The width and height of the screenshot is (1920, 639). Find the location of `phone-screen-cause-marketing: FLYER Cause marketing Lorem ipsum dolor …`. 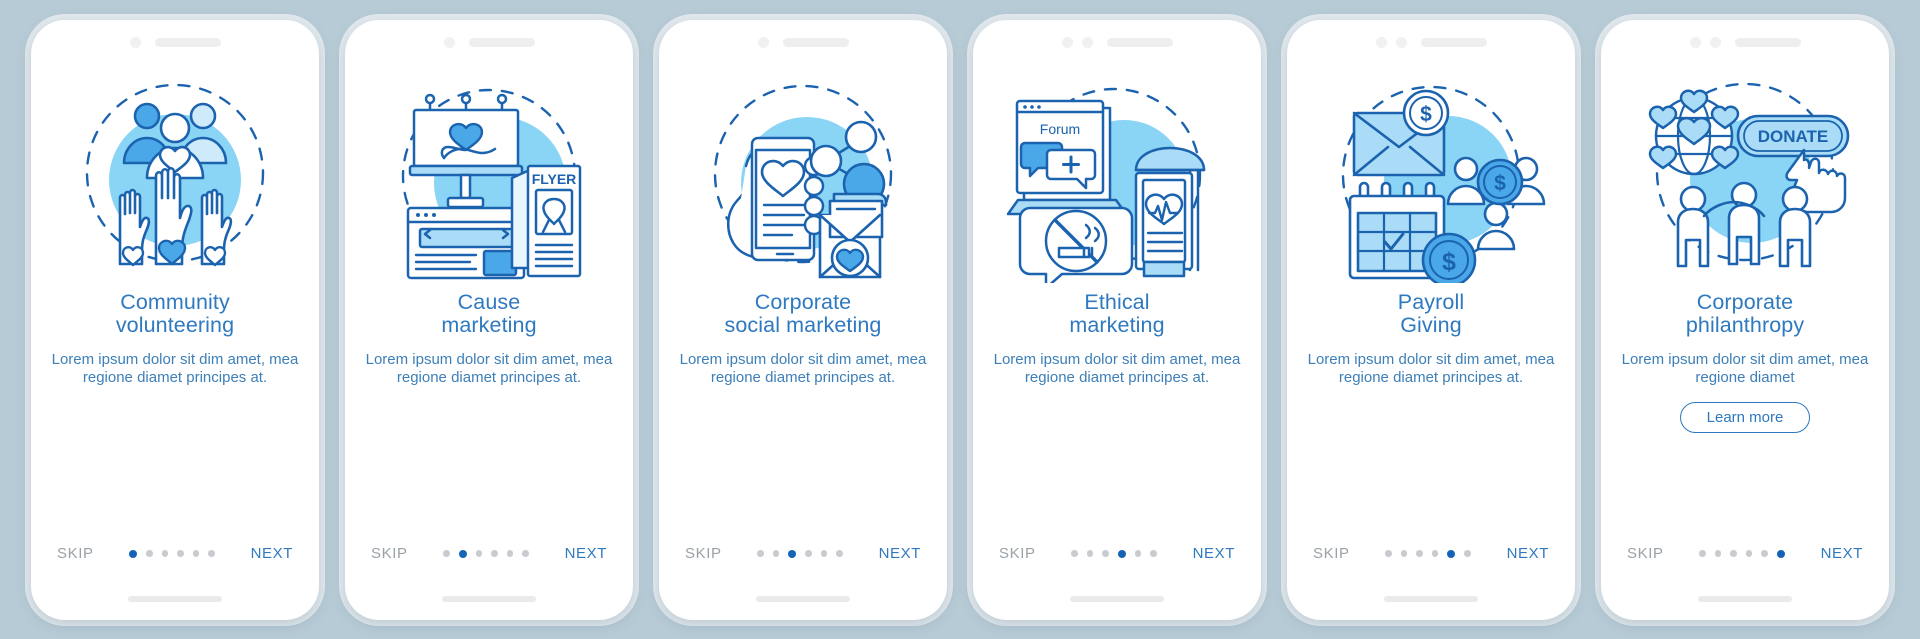

phone-screen-cause-marketing: FLYER Cause marketing Lorem ipsum dolor … is located at coordinates (489, 319).